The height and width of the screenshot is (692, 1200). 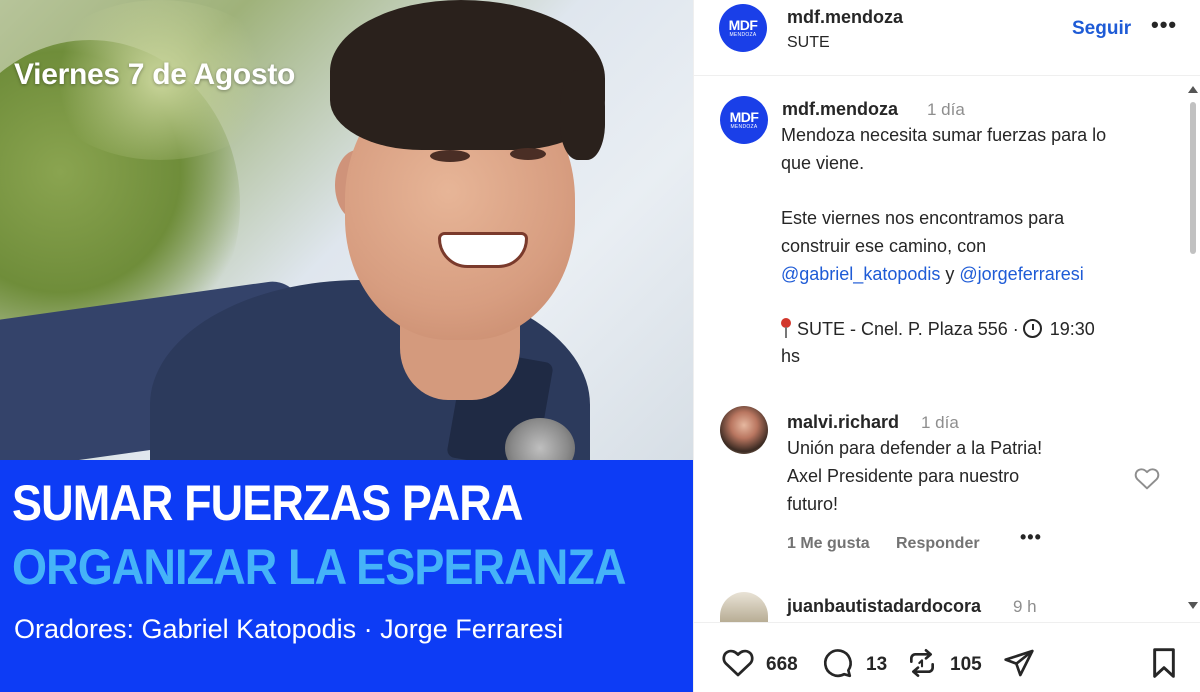 I want to click on scroll-up-arrow-icon, so click(x=1193, y=89).